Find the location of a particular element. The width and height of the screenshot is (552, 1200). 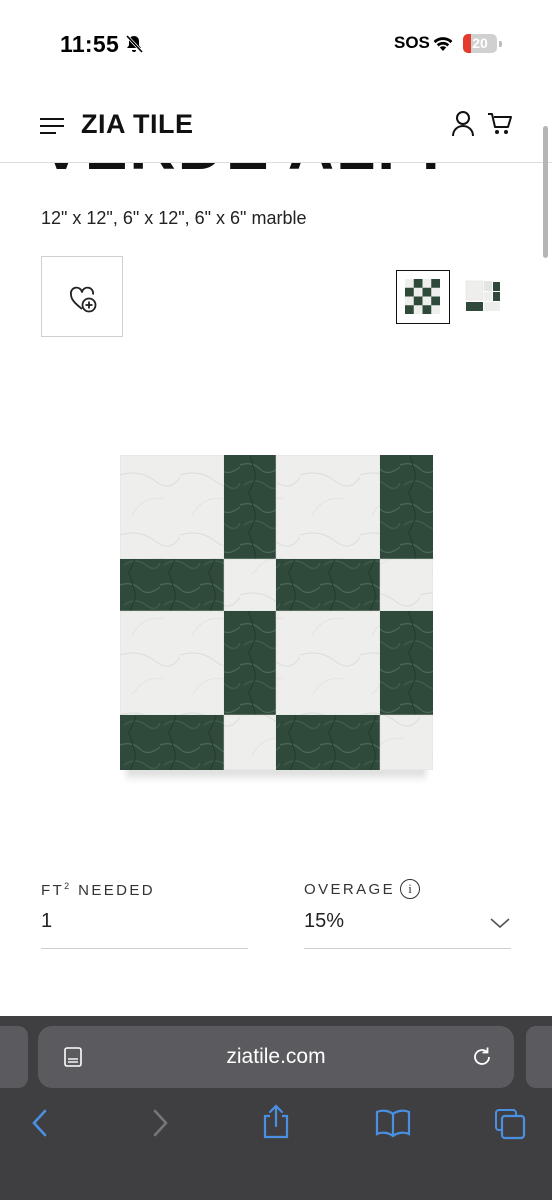

reload-icon is located at coordinates (482, 1057).